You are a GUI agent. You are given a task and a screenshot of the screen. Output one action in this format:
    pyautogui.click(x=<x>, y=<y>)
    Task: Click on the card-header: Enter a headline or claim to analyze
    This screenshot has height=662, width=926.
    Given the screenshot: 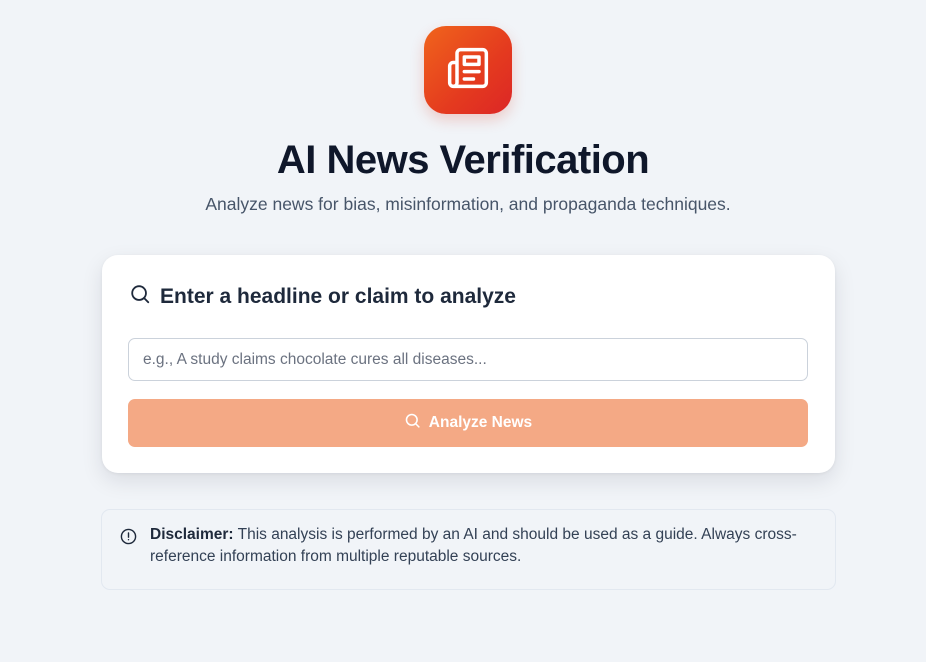 What is the action you would take?
    pyautogui.click(x=322, y=296)
    